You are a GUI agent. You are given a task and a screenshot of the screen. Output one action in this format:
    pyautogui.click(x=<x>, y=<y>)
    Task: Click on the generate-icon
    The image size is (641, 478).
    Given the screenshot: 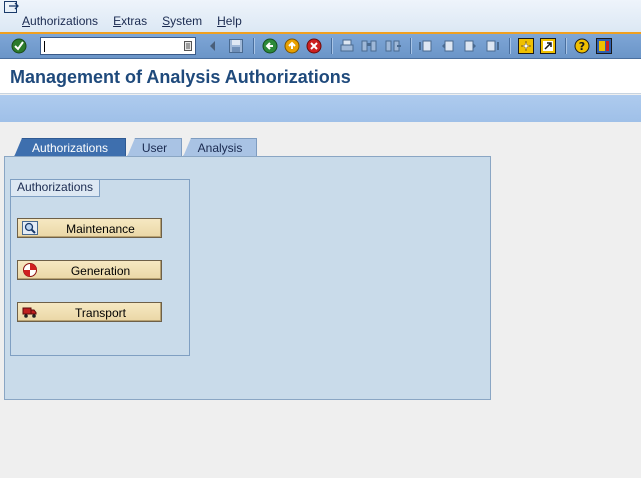 What is the action you would take?
    pyautogui.click(x=30, y=270)
    